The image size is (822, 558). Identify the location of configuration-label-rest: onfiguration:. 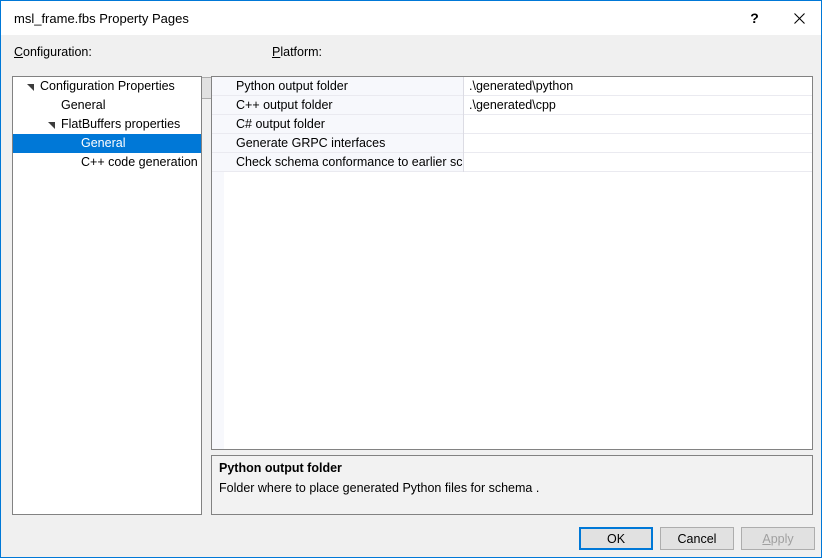
(57, 52).